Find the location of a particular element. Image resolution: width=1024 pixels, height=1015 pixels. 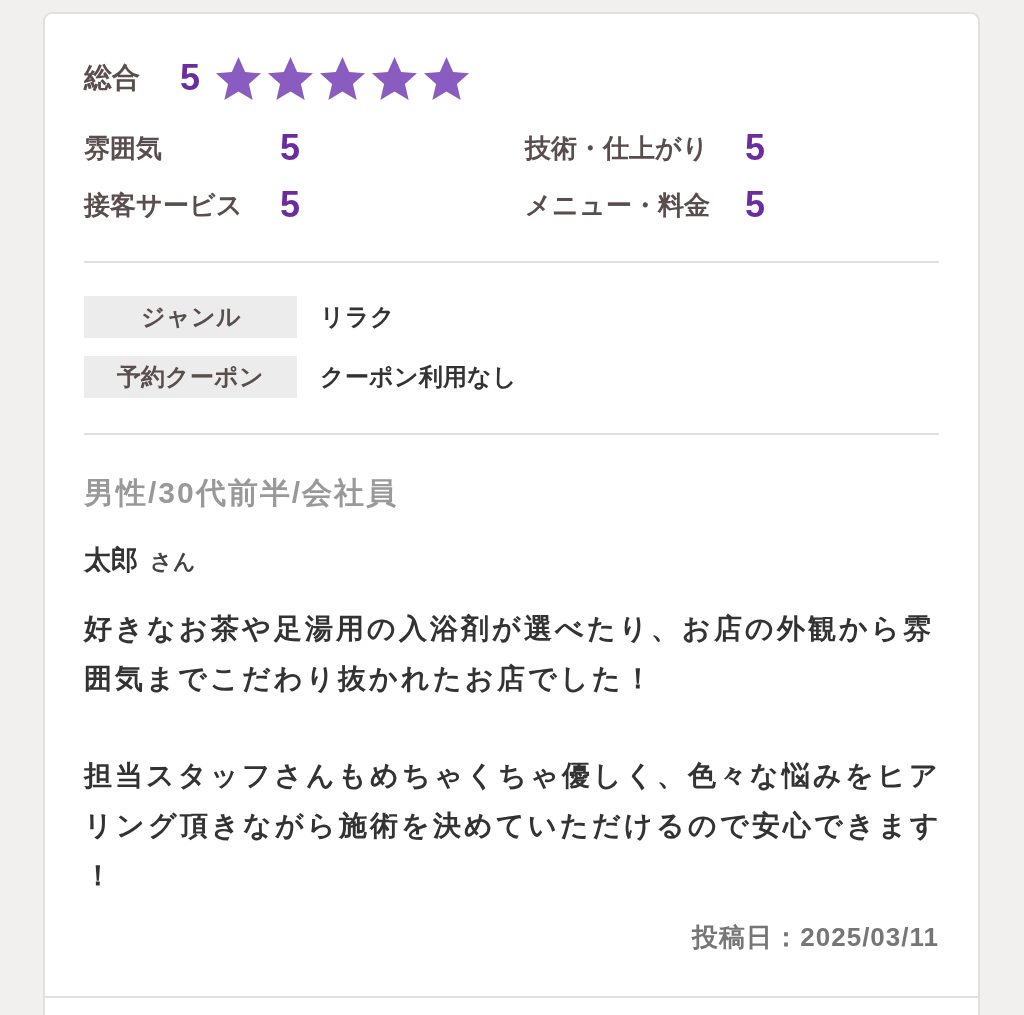

review-text: 好きなお茶や足湯用の入浴剤が選べたり、お店の外観から雰囲気までこだわり抜かれたお店でした！ is located at coordinates (509, 654).